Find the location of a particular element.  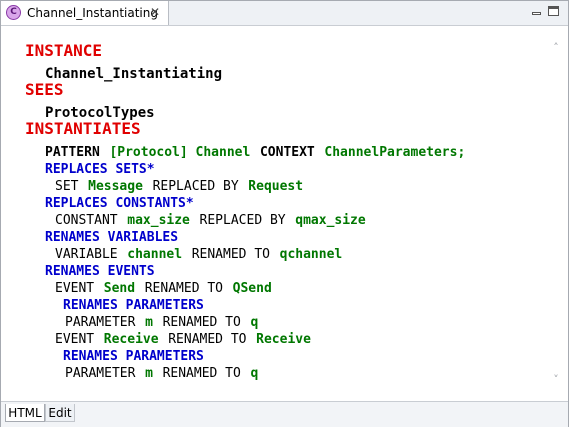

keyword: PARAMETER is located at coordinates (100, 373).